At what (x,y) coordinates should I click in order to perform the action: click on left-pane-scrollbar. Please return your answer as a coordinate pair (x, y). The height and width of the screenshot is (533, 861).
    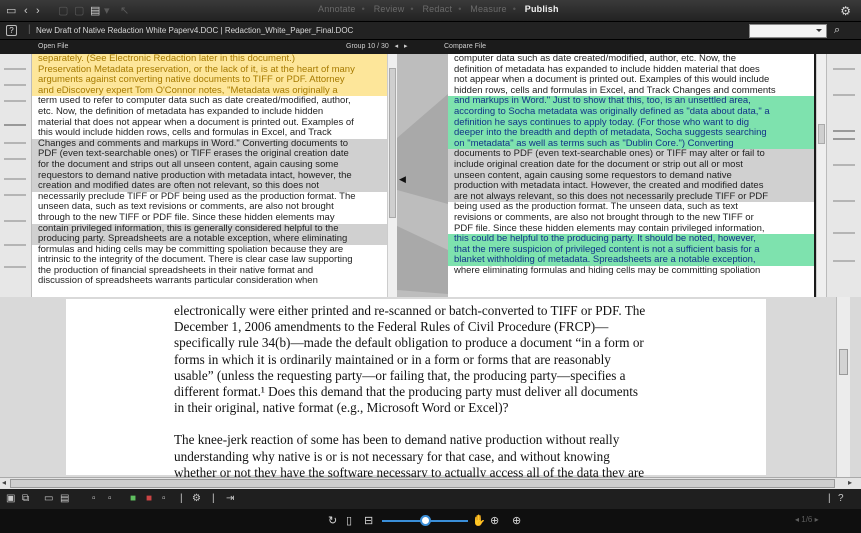
    Looking at the image, I should click on (392, 175).